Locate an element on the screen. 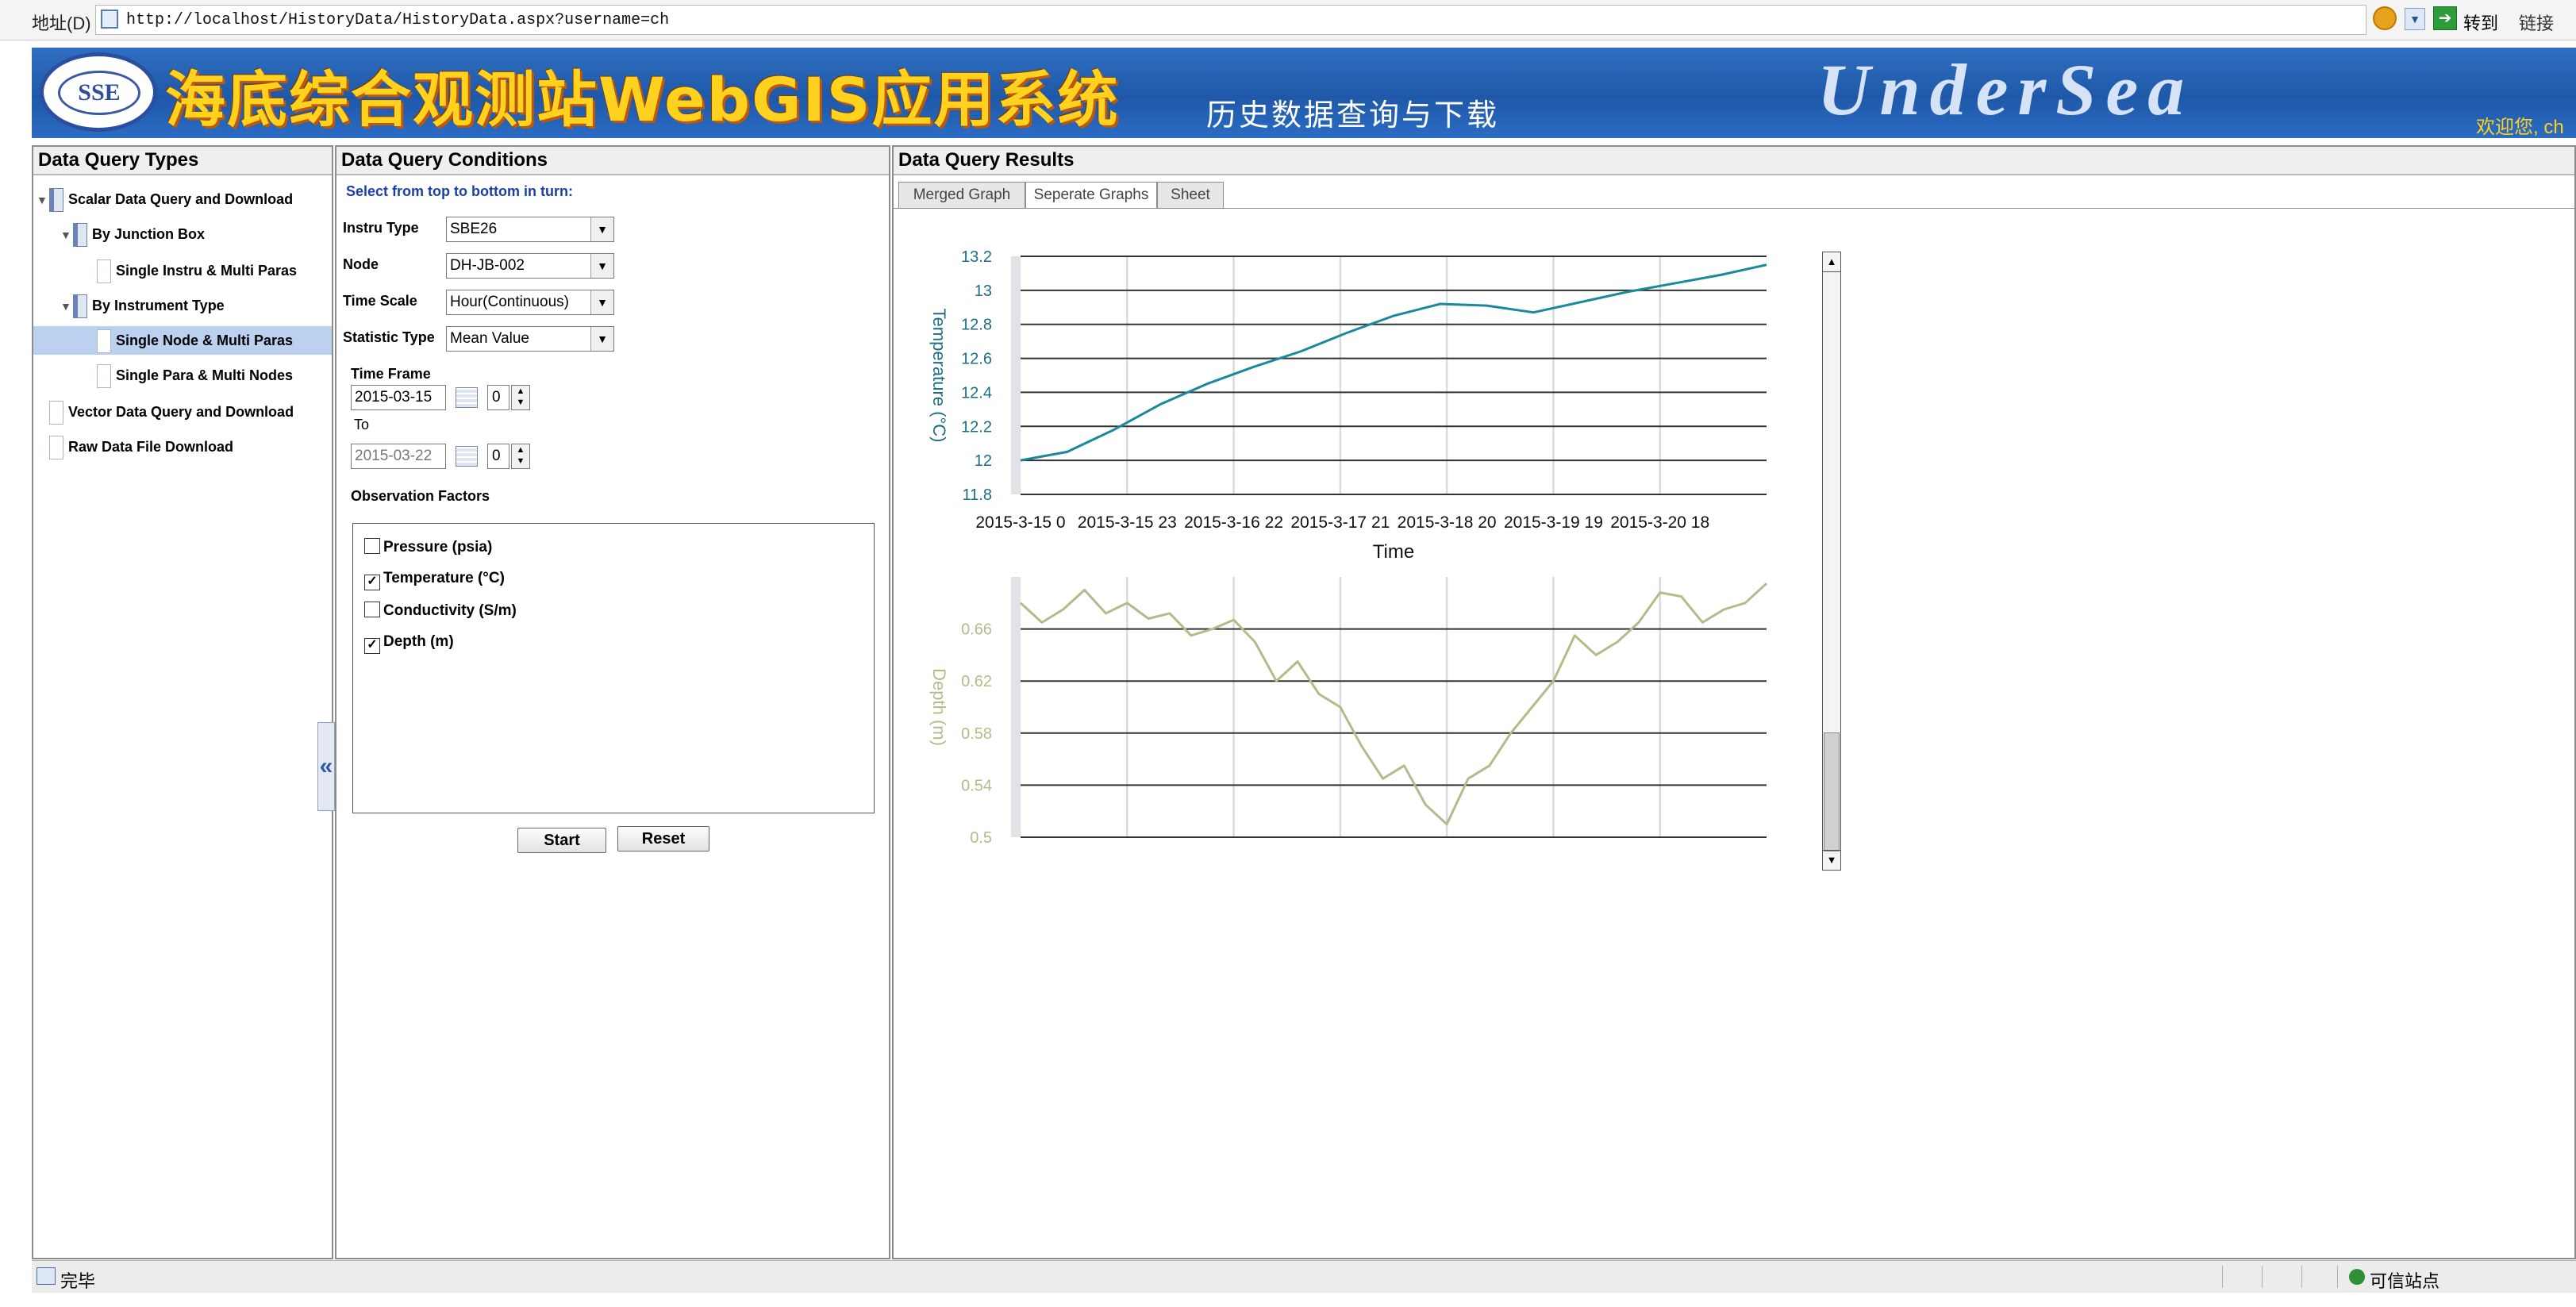  y-tick-label: 0.62 is located at coordinates (977, 681).